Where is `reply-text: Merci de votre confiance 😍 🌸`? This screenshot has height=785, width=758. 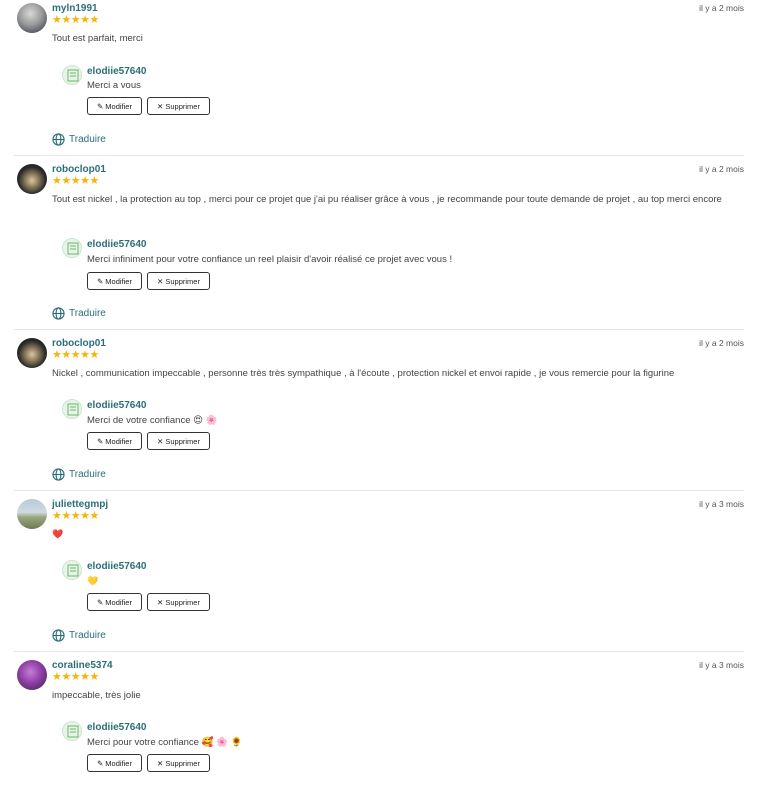
reply-text: Merci de votre confiance 😍 🌸 is located at coordinates (152, 420).